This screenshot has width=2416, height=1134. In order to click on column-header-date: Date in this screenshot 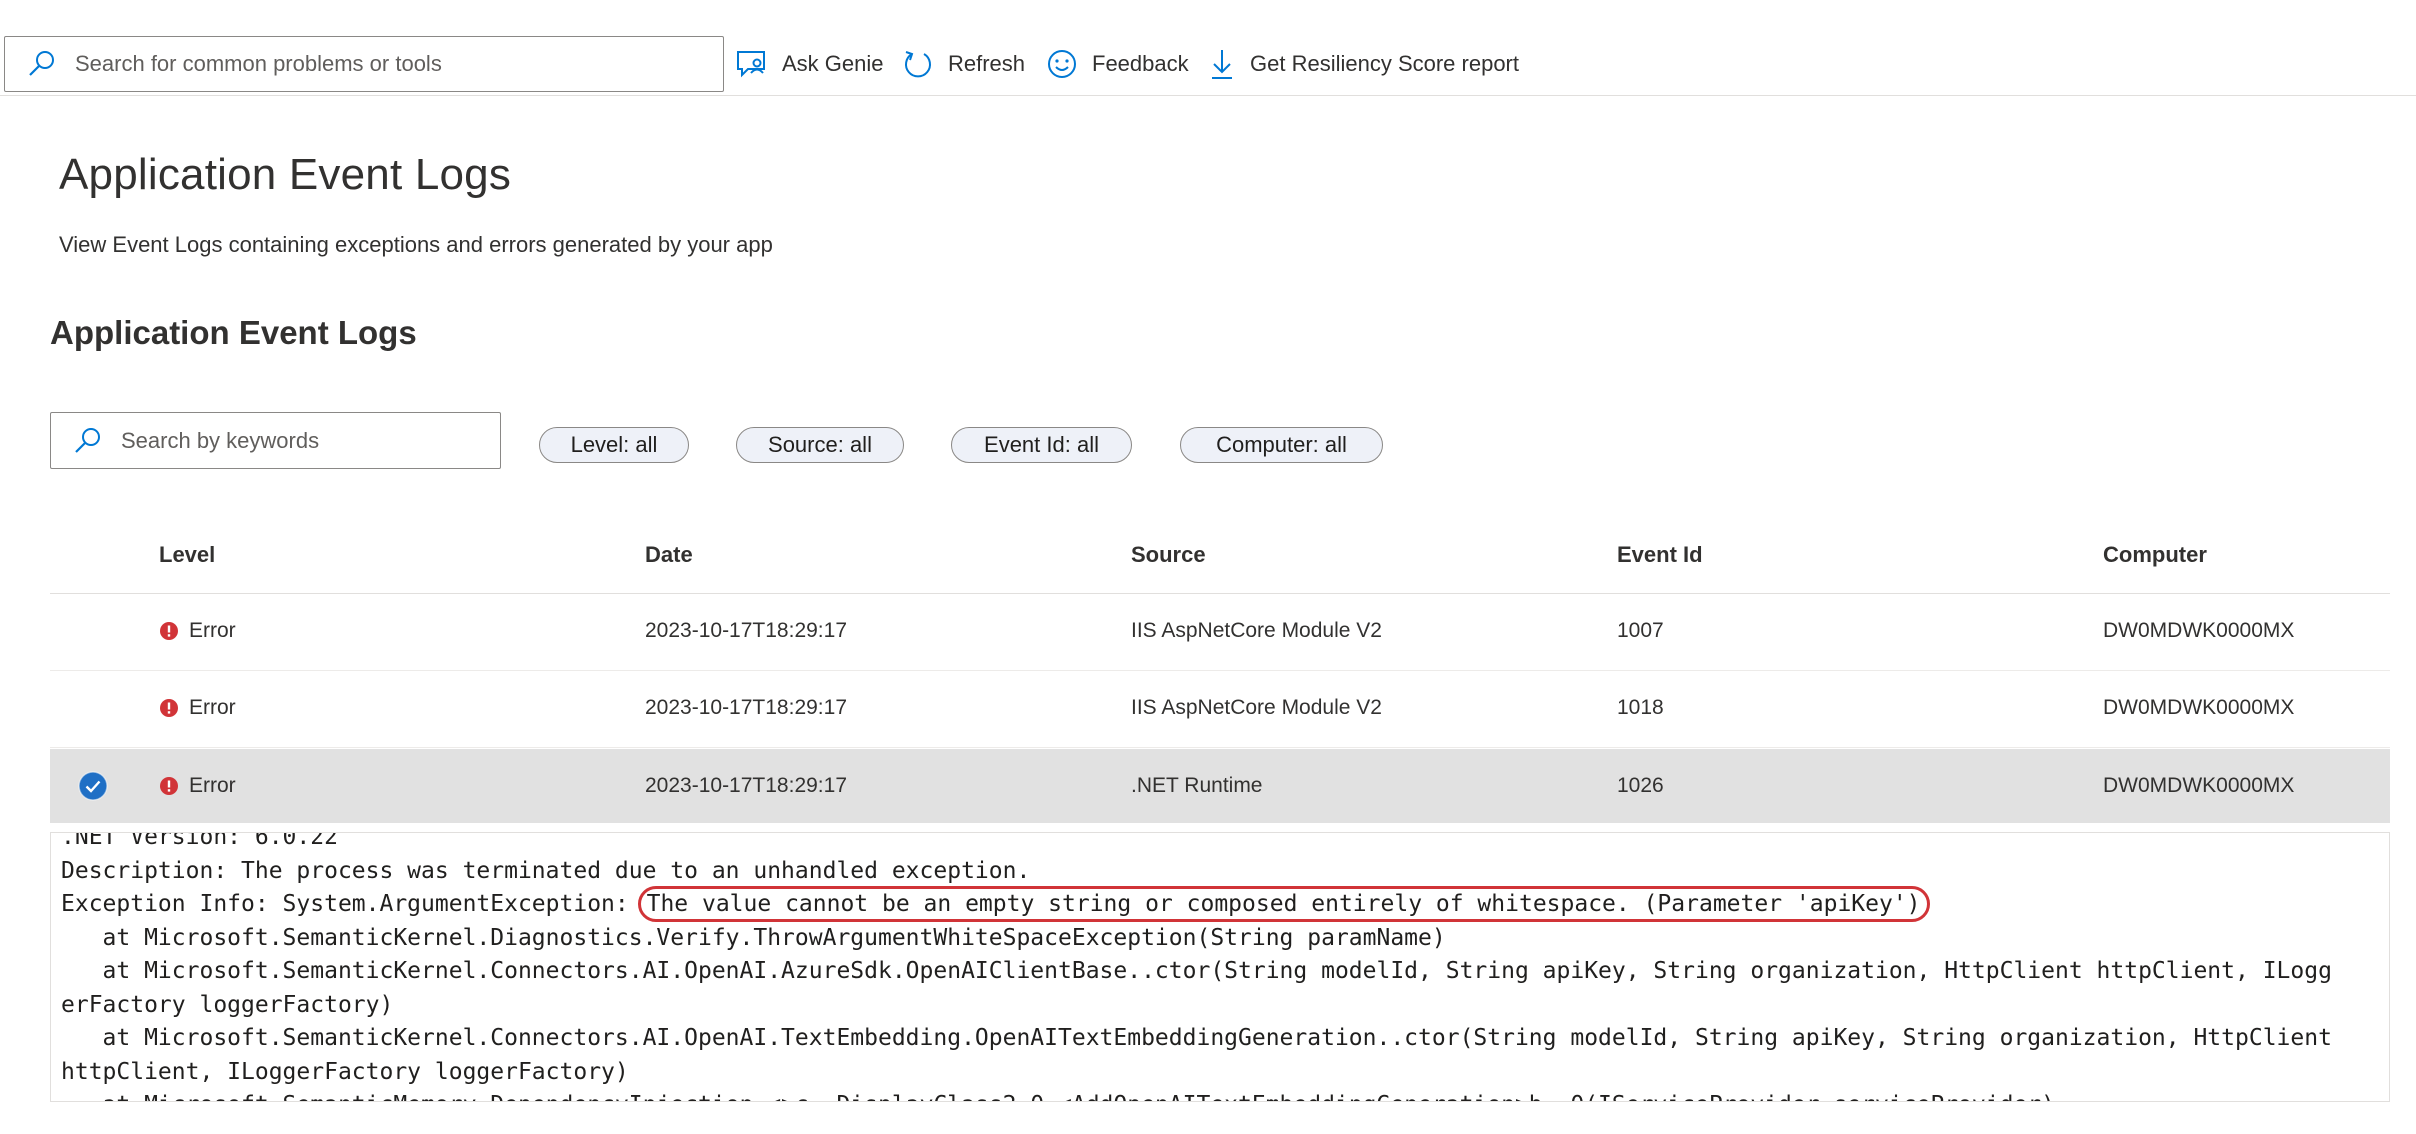, I will do `click(669, 555)`.